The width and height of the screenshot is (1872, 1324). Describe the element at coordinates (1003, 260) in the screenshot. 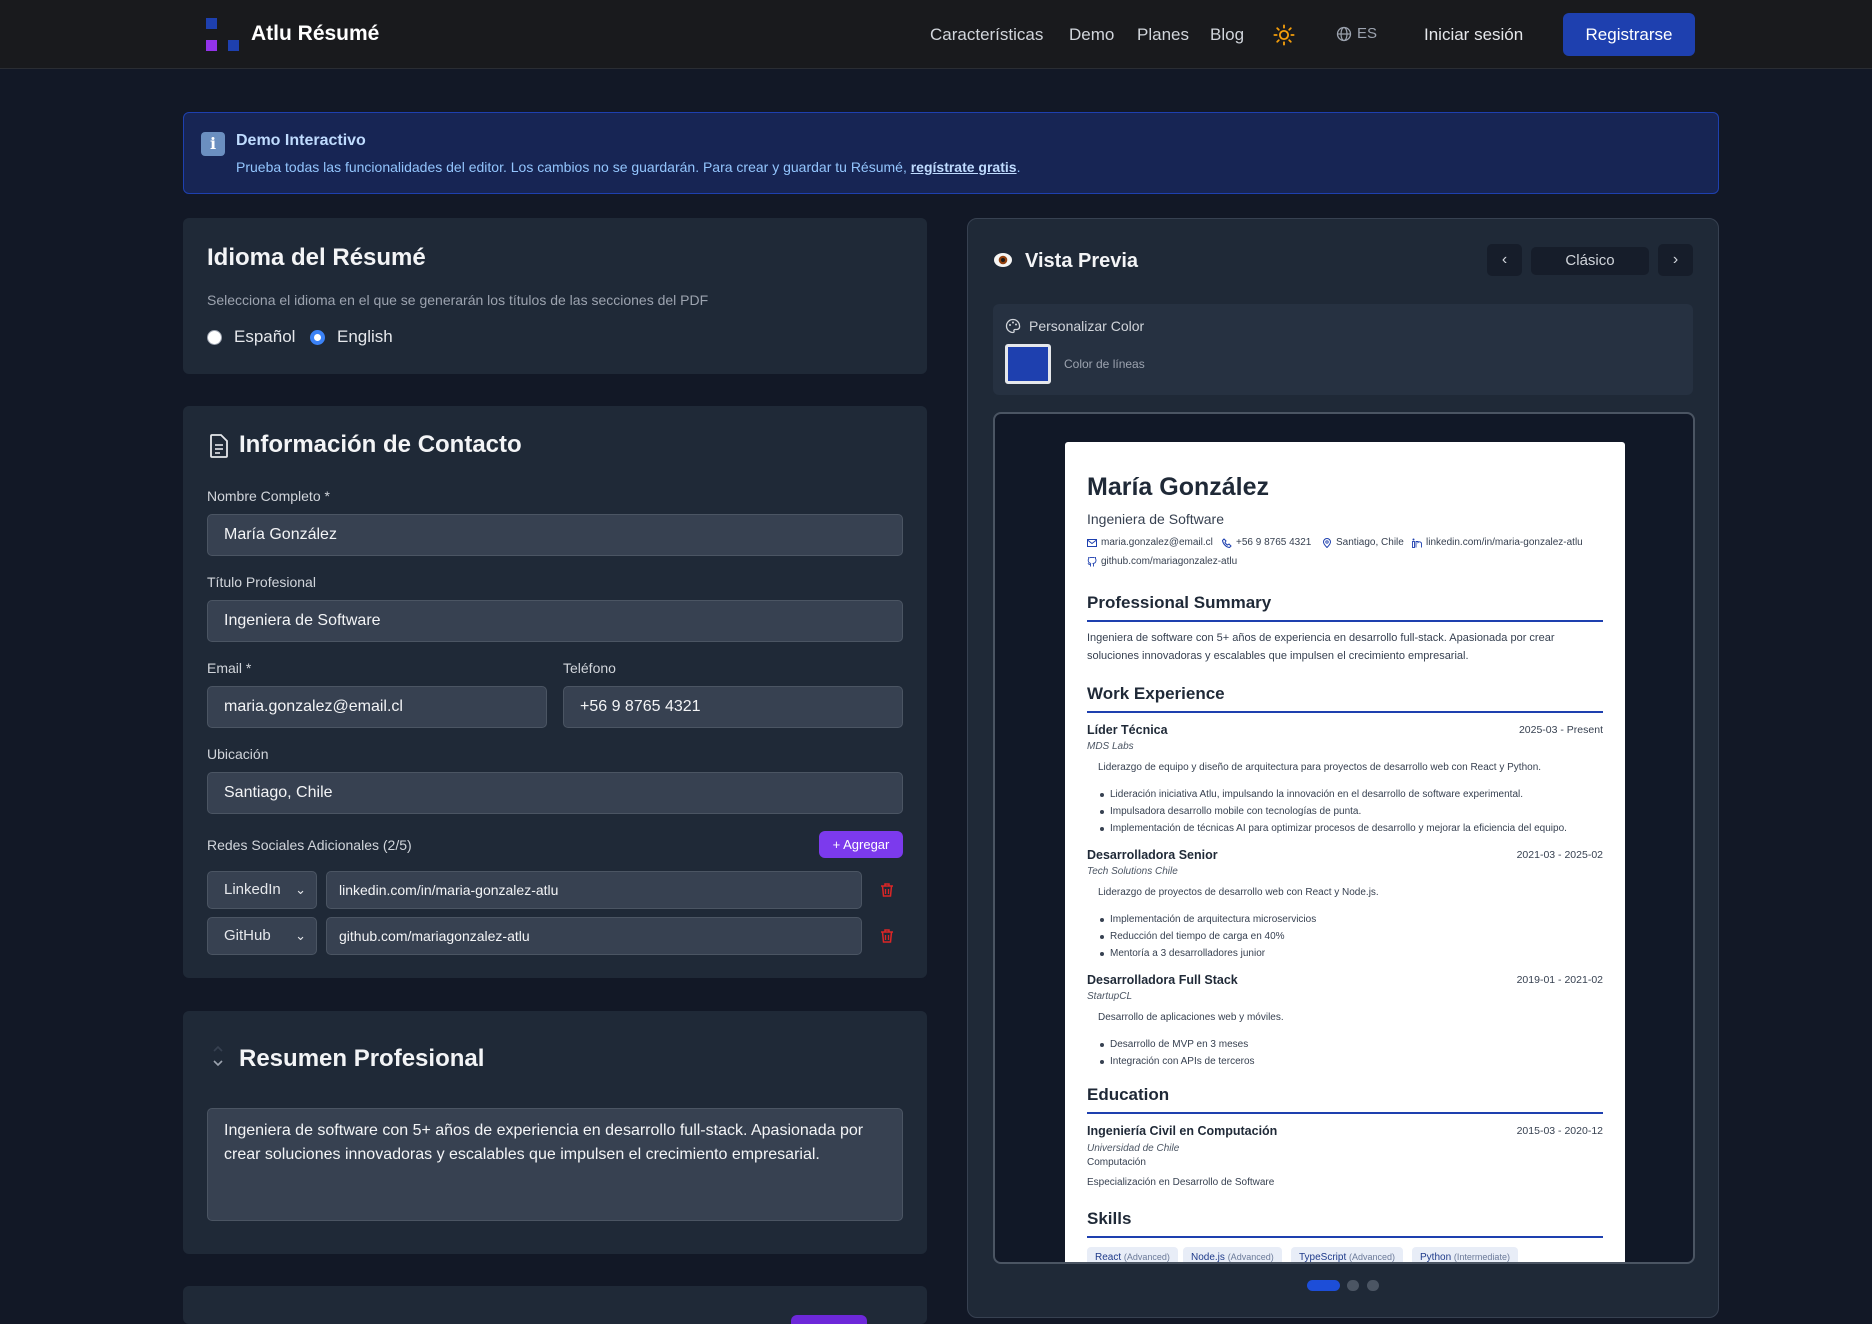

I see `eye-icon` at that location.